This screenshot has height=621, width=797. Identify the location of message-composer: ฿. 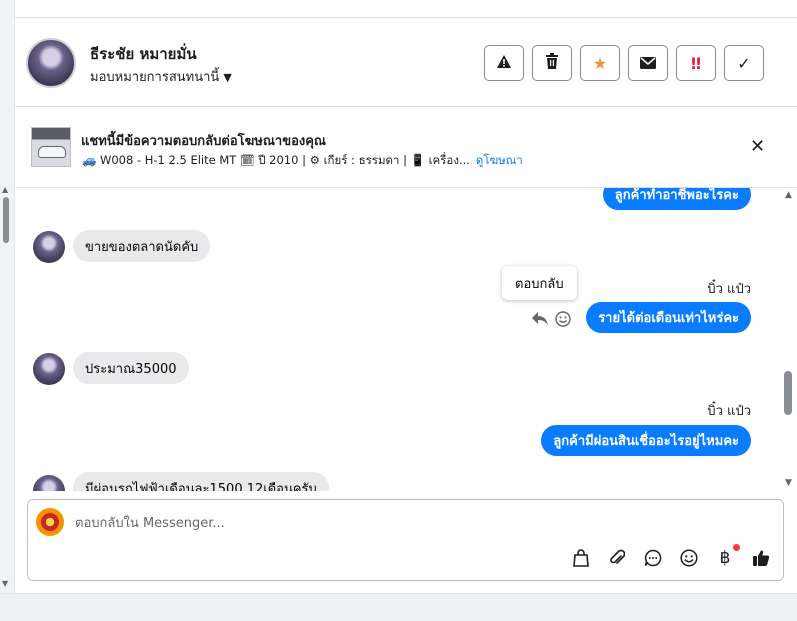
(405, 540).